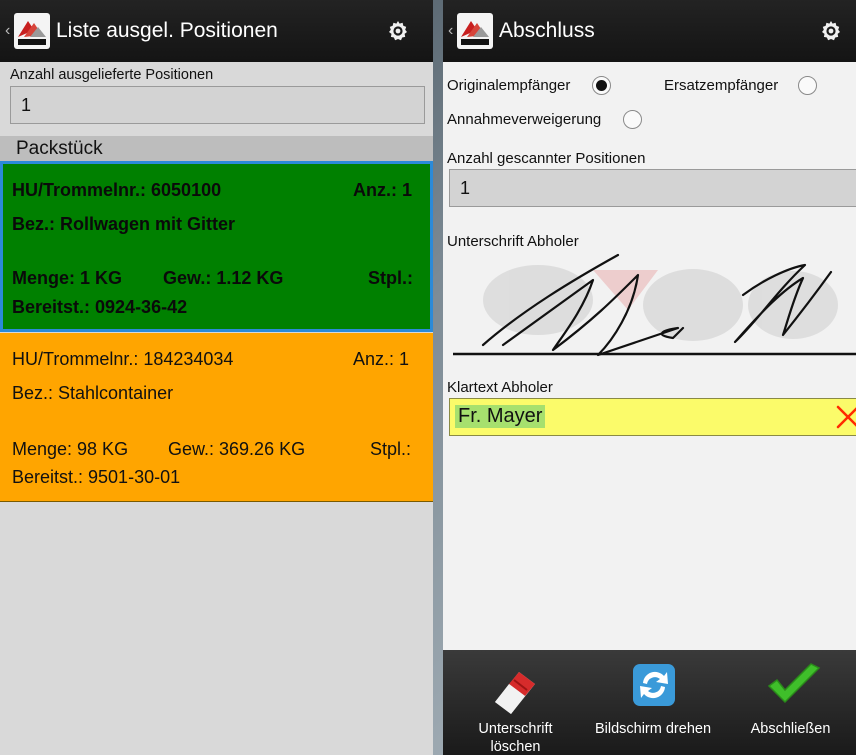 The height and width of the screenshot is (755, 856). What do you see at coordinates (117, 190) in the screenshot?
I see `item-hu-number: HU/Trommelnr.: 6050100` at bounding box center [117, 190].